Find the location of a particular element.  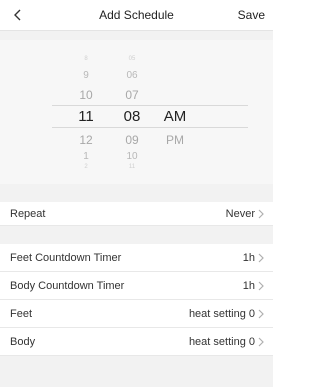

hour-selected: 11 is located at coordinates (86, 116).